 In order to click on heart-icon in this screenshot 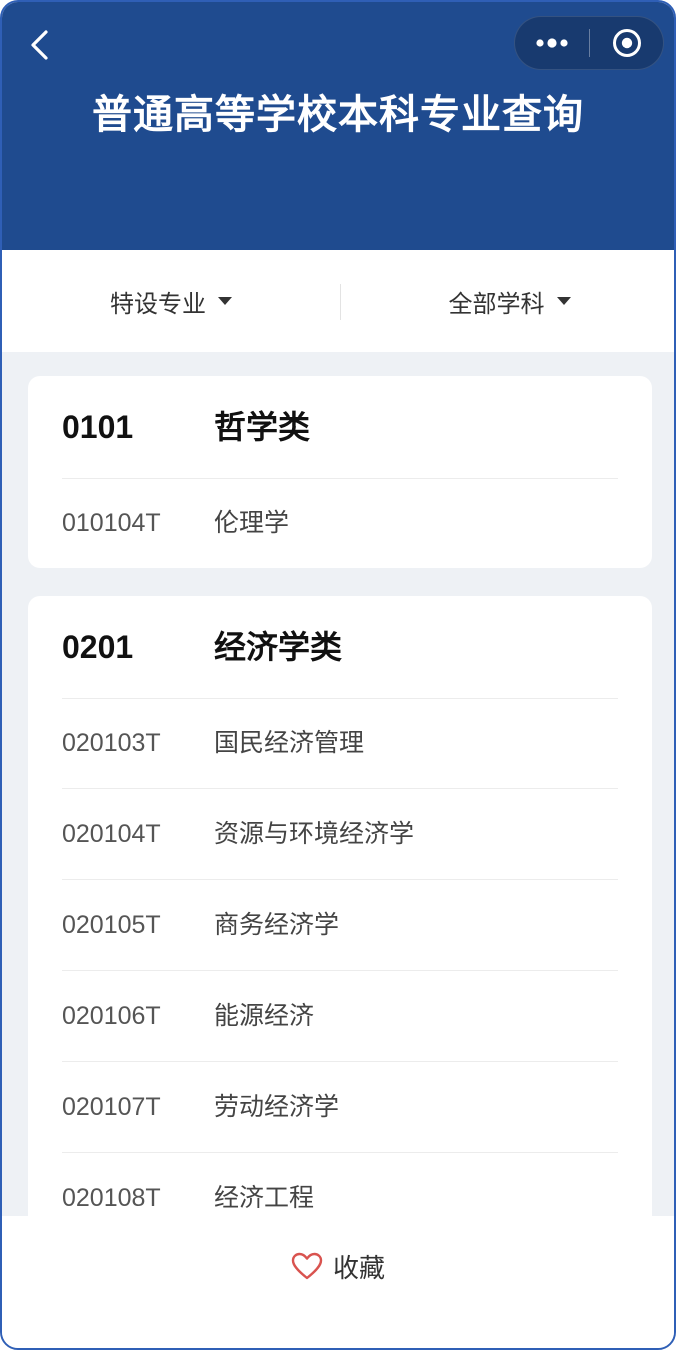, I will do `click(307, 1266)`.